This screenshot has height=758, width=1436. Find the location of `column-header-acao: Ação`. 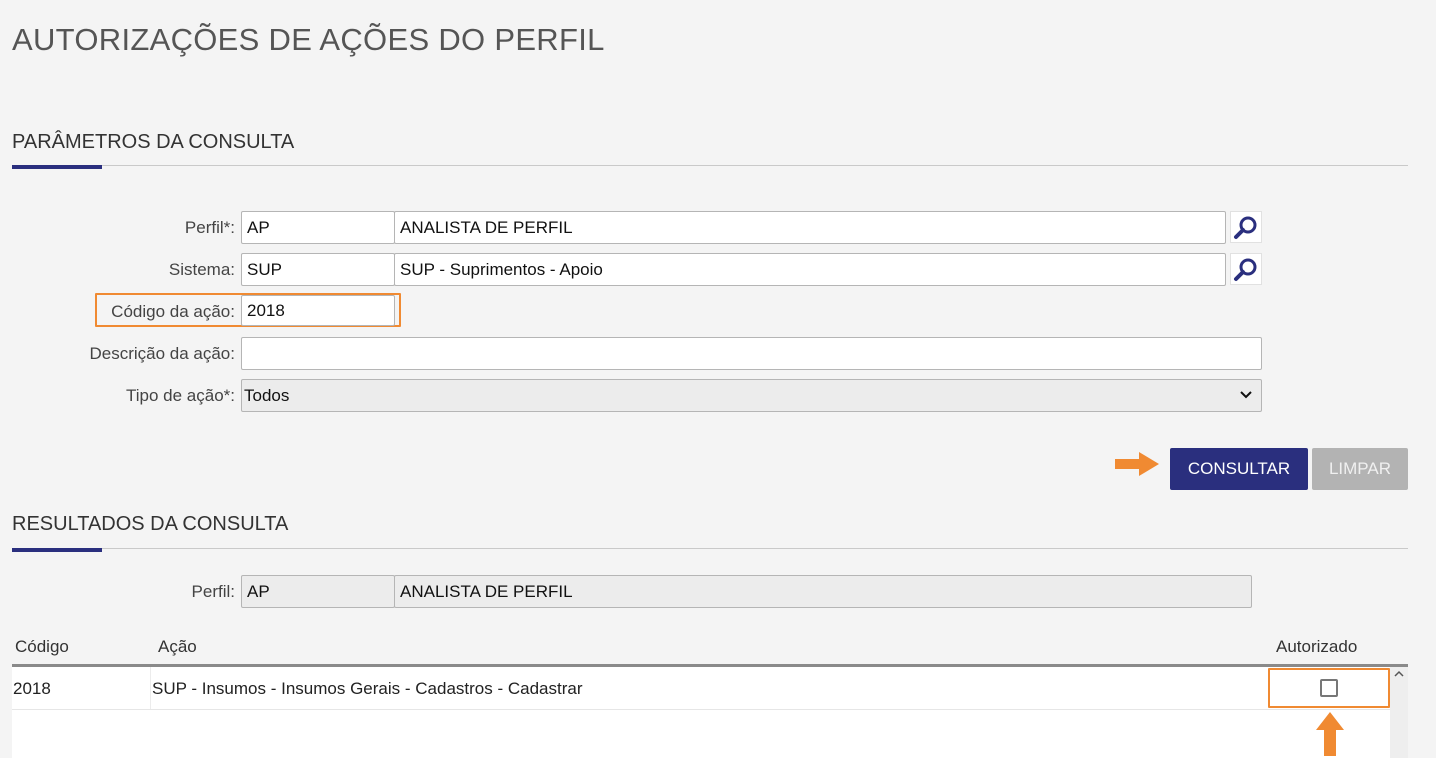

column-header-acao: Ação is located at coordinates (177, 647).